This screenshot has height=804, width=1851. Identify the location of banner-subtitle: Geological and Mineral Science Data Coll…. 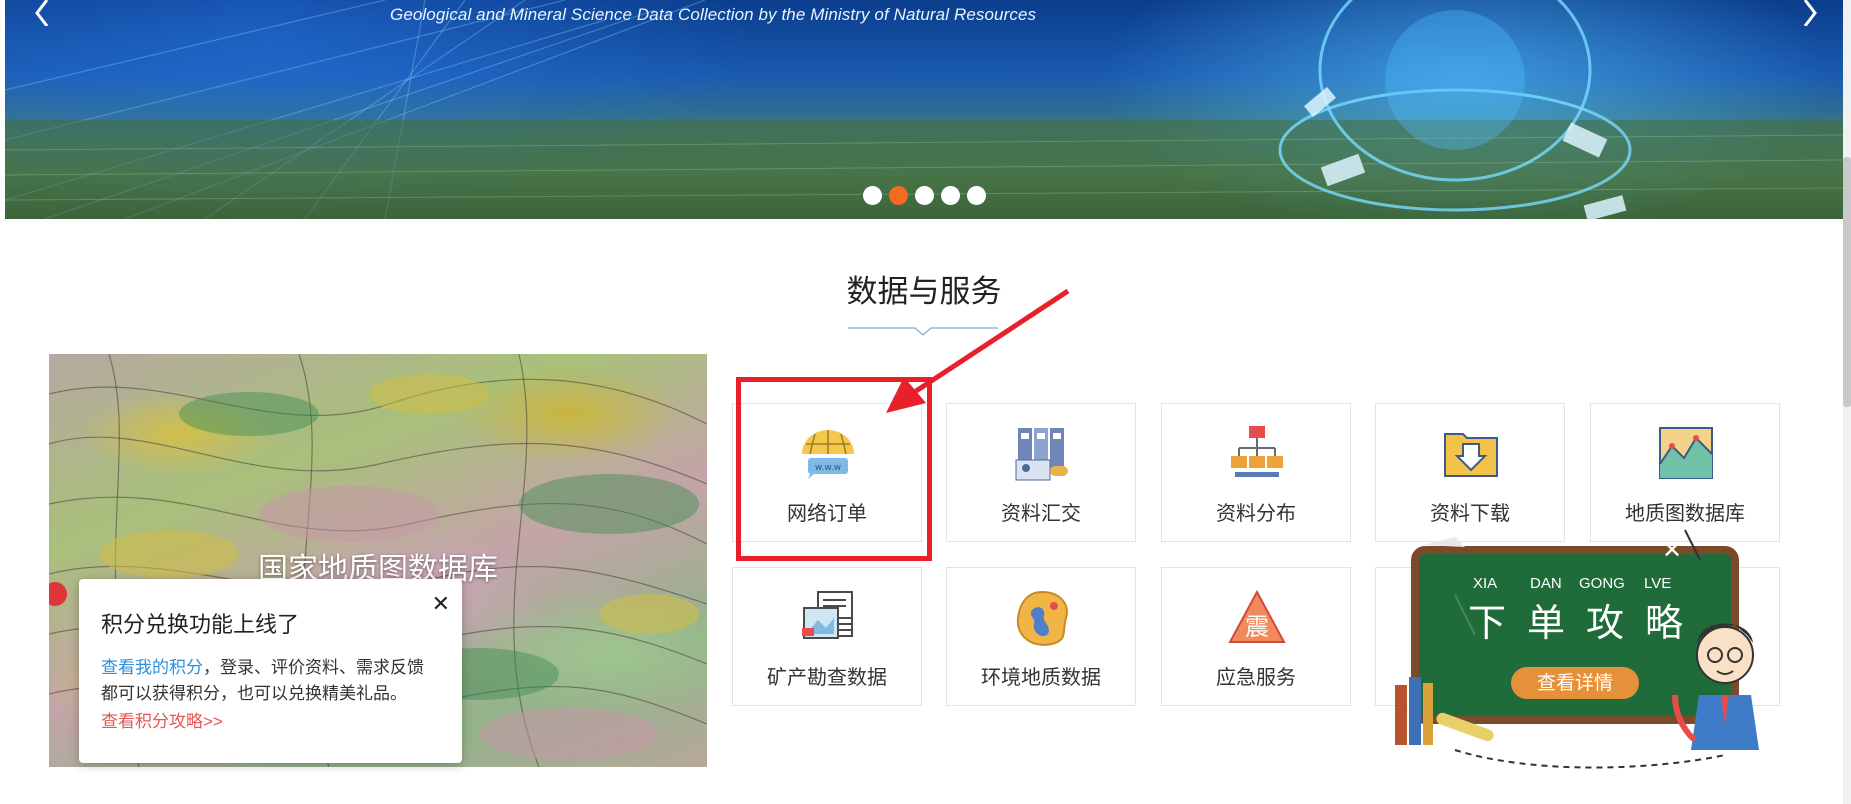
(713, 14).